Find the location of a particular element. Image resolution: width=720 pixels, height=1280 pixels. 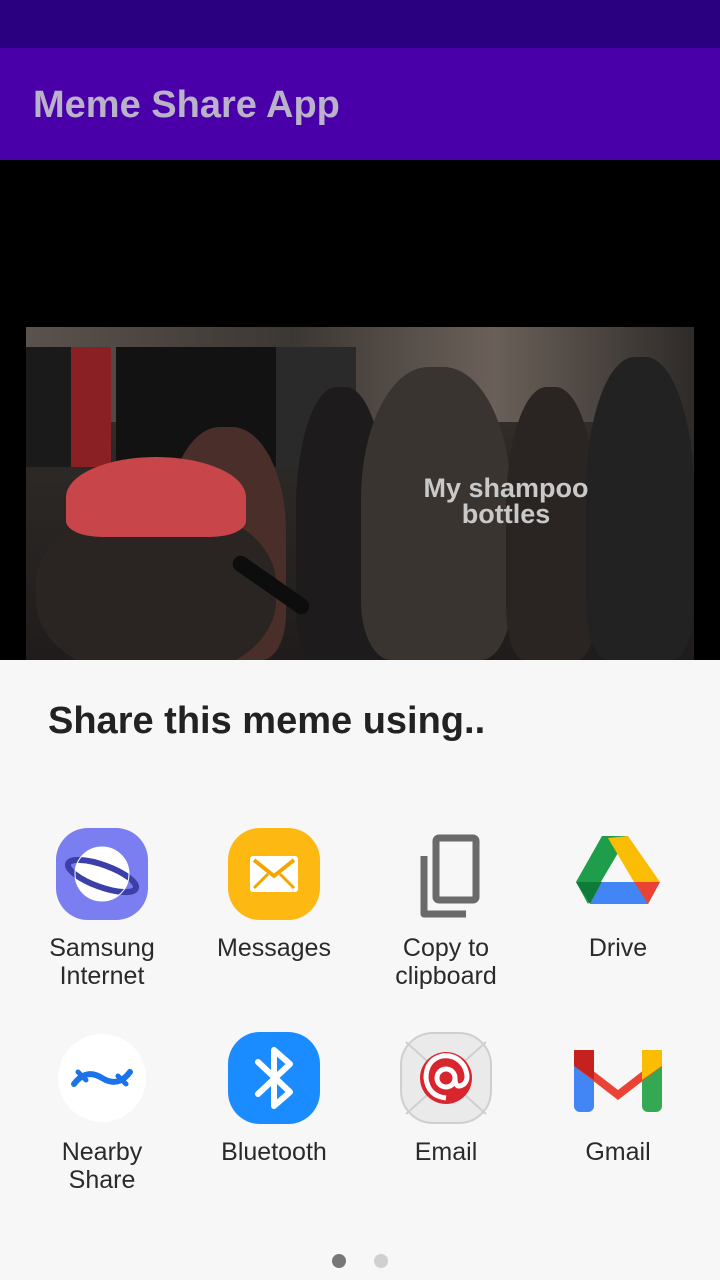

status-bar is located at coordinates (360, 24).